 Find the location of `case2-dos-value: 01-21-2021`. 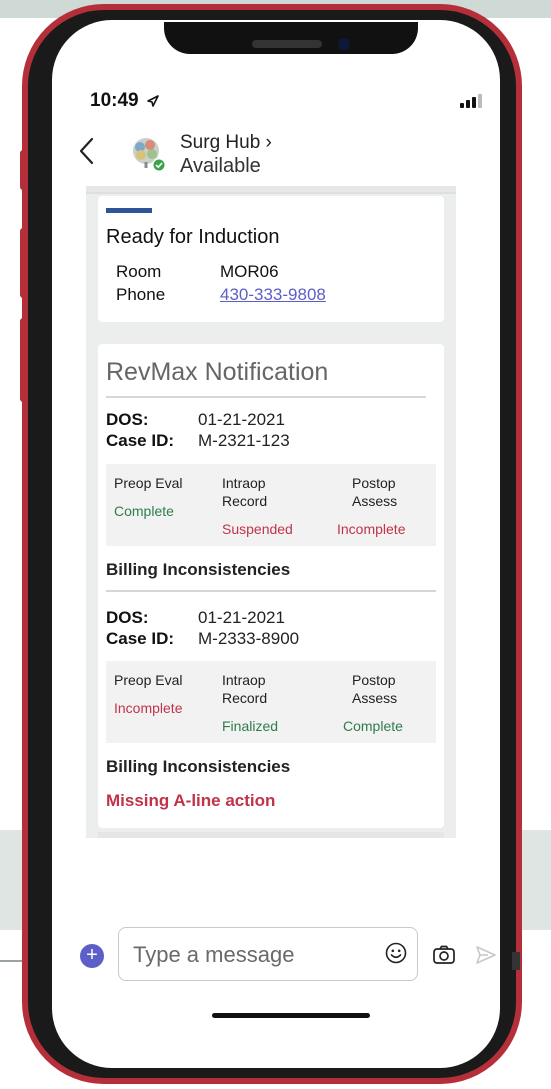

case2-dos-value: 01-21-2021 is located at coordinates (241, 617).